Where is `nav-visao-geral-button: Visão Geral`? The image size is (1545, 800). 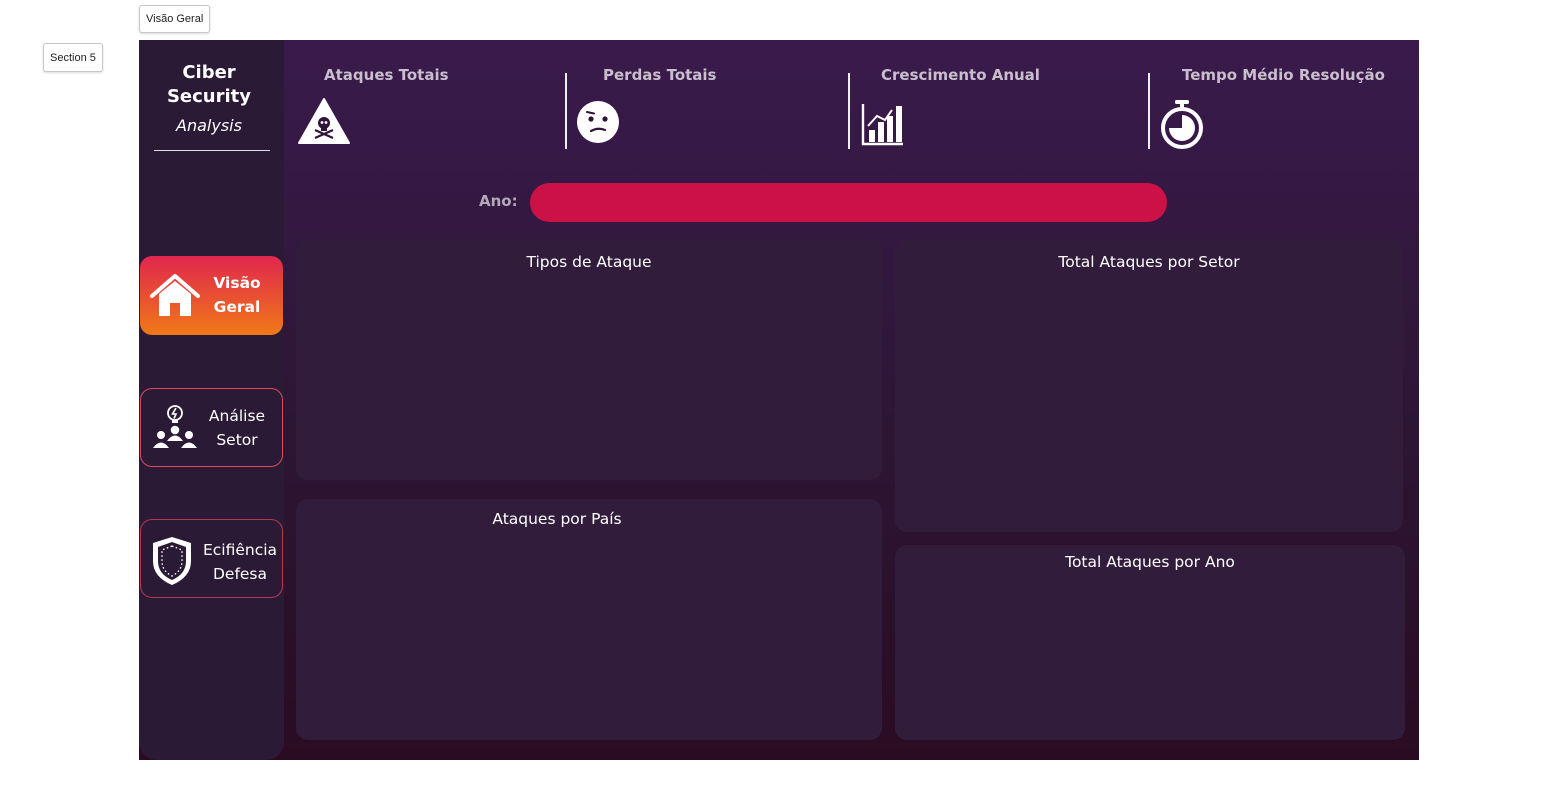 nav-visao-geral-button: Visão Geral is located at coordinates (211, 295).